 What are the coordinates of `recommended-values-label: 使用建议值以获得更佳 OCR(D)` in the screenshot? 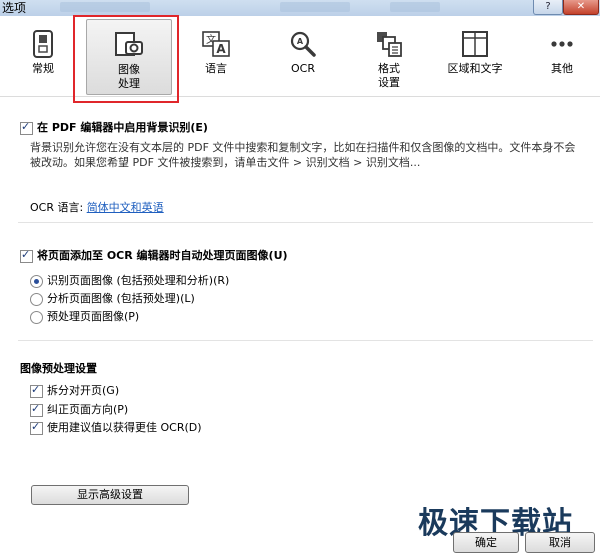 It's located at (124, 427).